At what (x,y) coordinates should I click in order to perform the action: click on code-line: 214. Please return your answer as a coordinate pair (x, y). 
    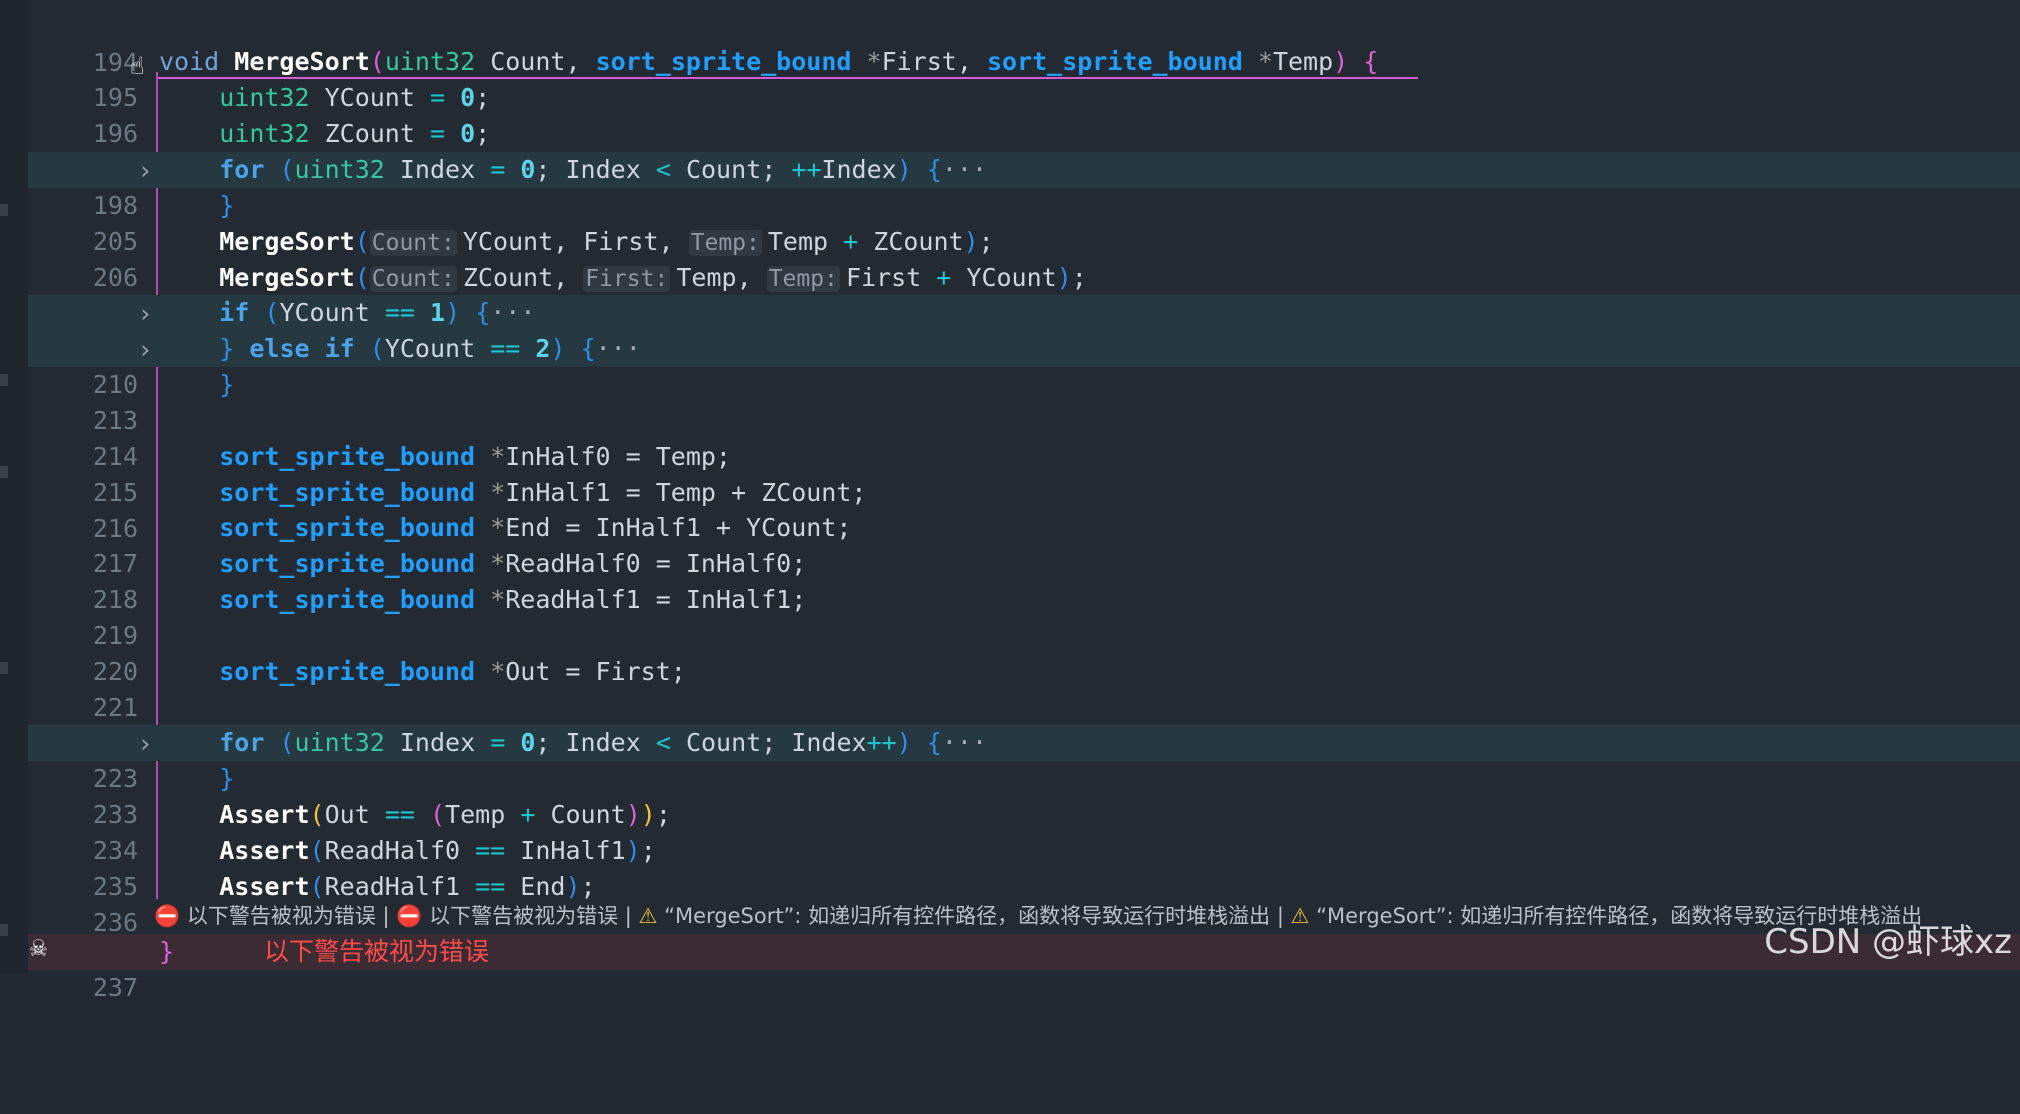
    Looking at the image, I should click on (1024, 437).